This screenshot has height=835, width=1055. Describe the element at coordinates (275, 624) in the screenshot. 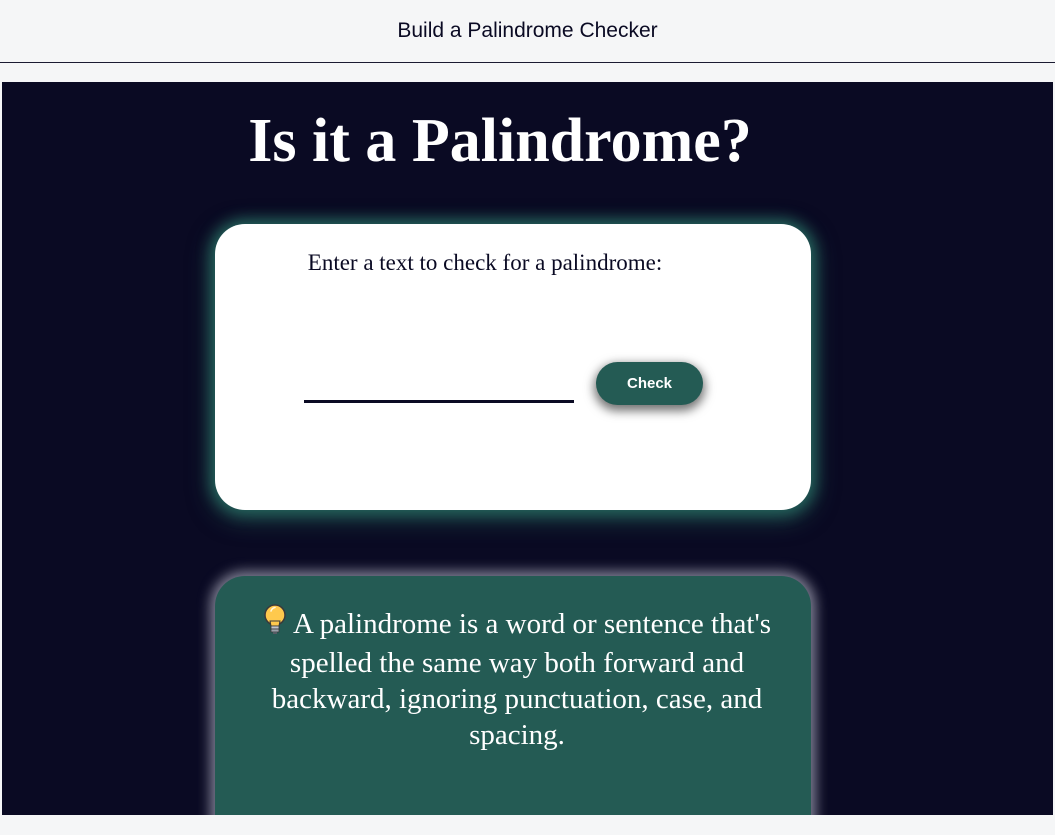

I see `lightbulb-icon` at that location.